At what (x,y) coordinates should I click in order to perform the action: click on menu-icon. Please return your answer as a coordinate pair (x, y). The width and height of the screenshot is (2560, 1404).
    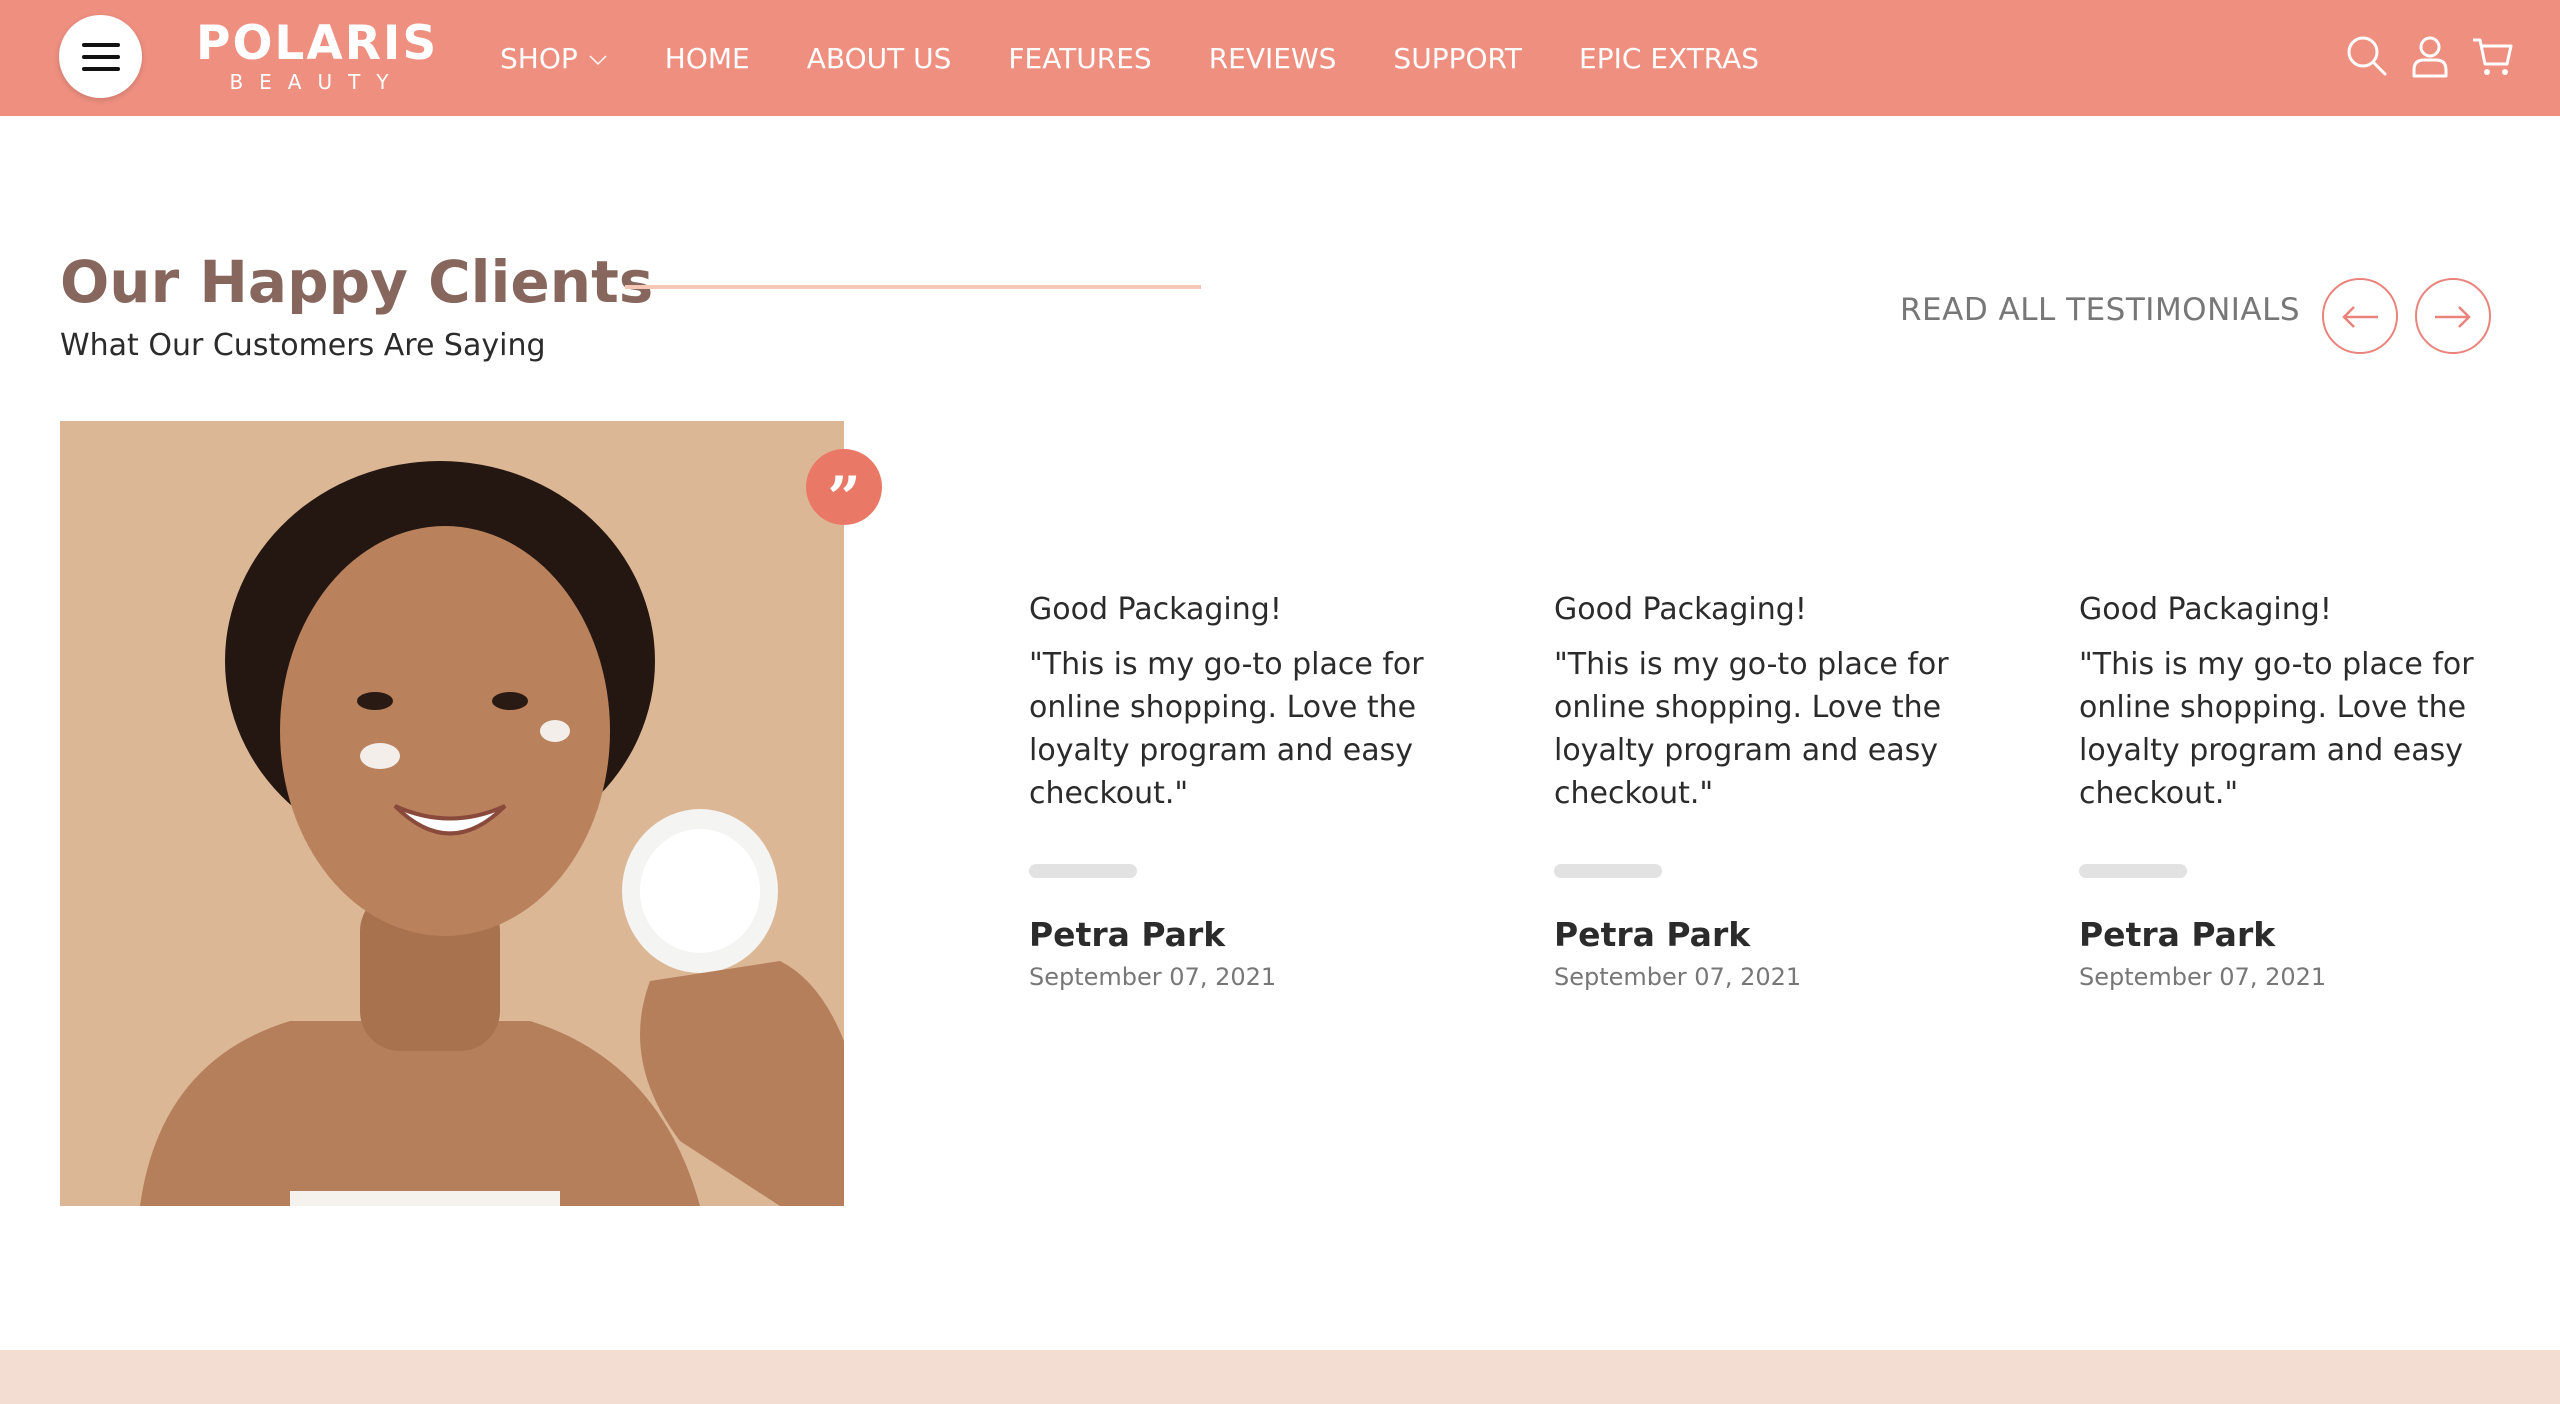
    Looking at the image, I should click on (101, 57).